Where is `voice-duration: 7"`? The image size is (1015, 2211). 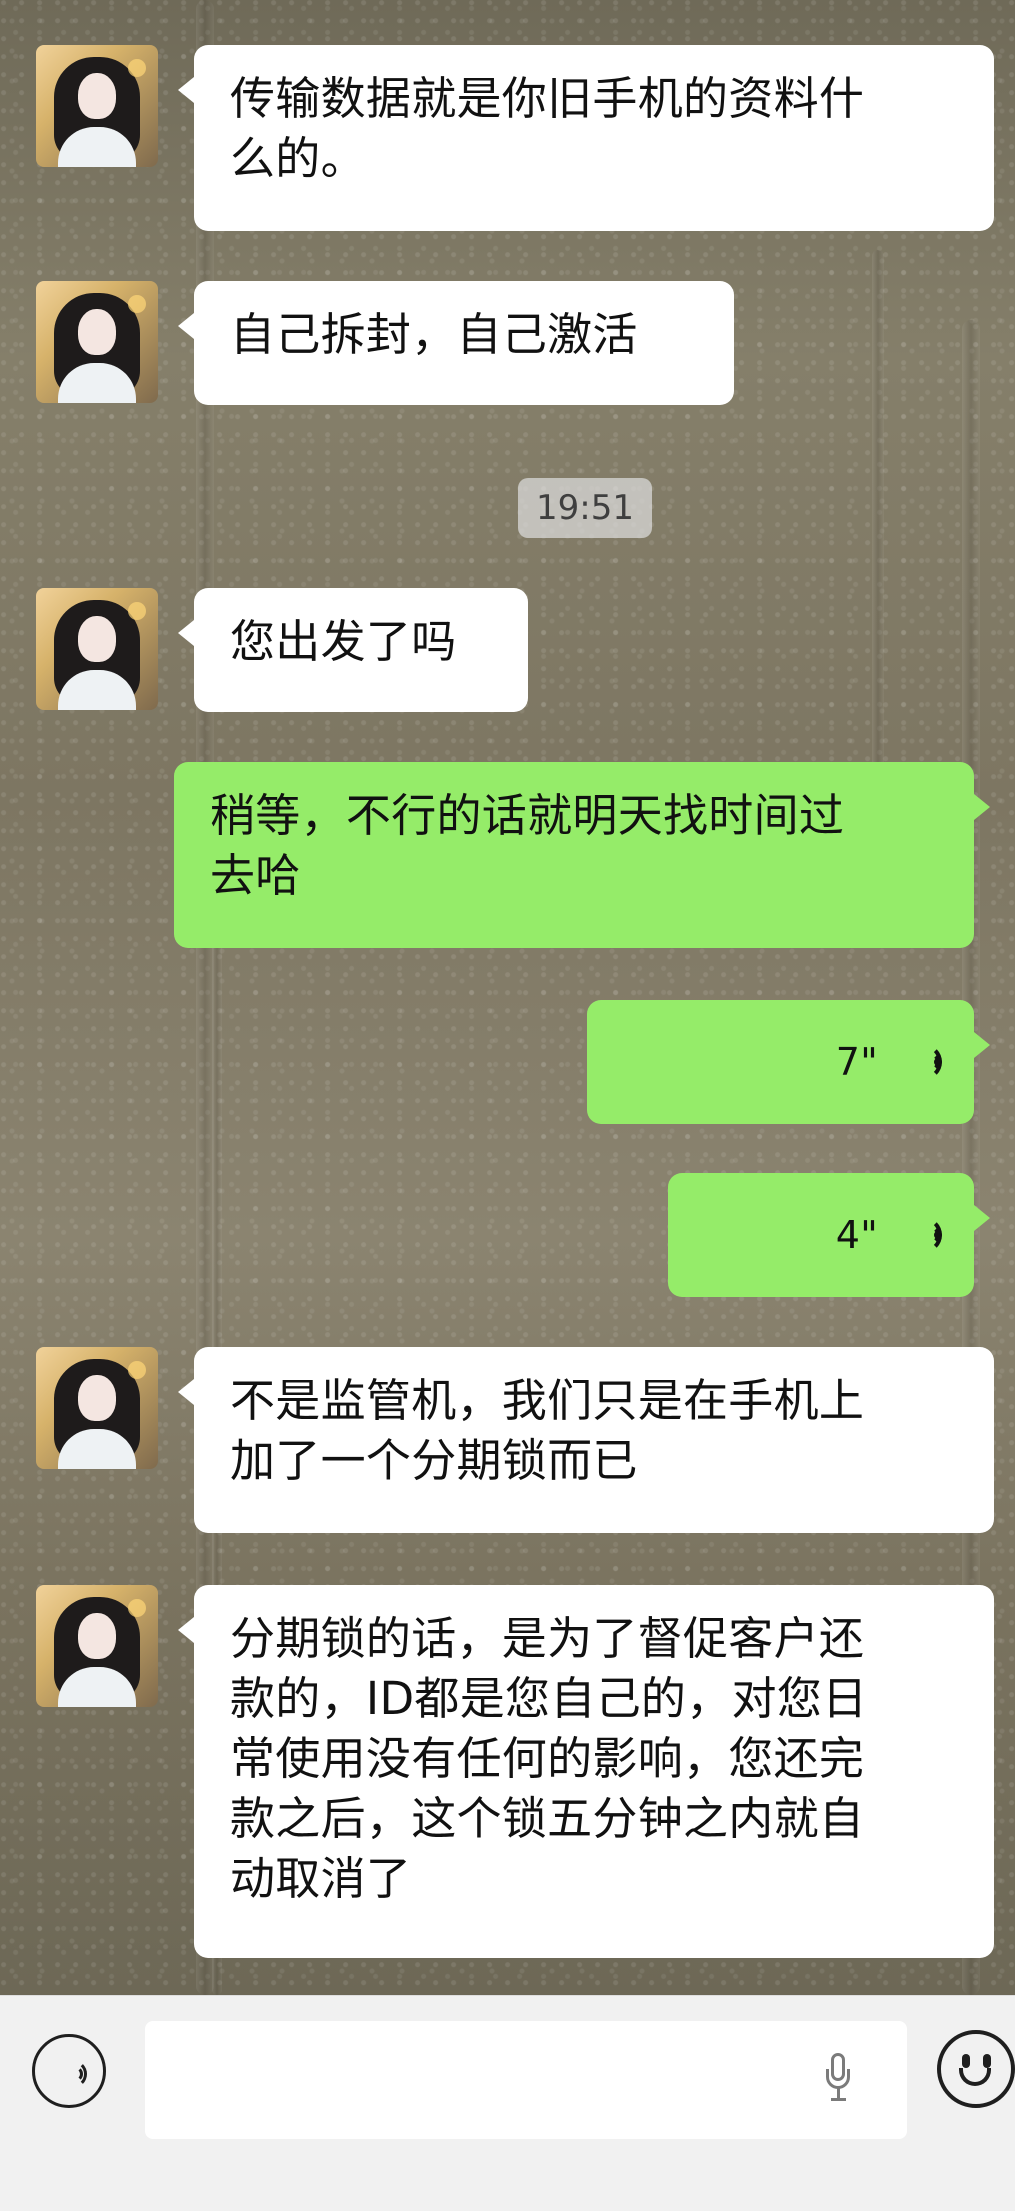
voice-duration: 7" is located at coordinates (856, 1062).